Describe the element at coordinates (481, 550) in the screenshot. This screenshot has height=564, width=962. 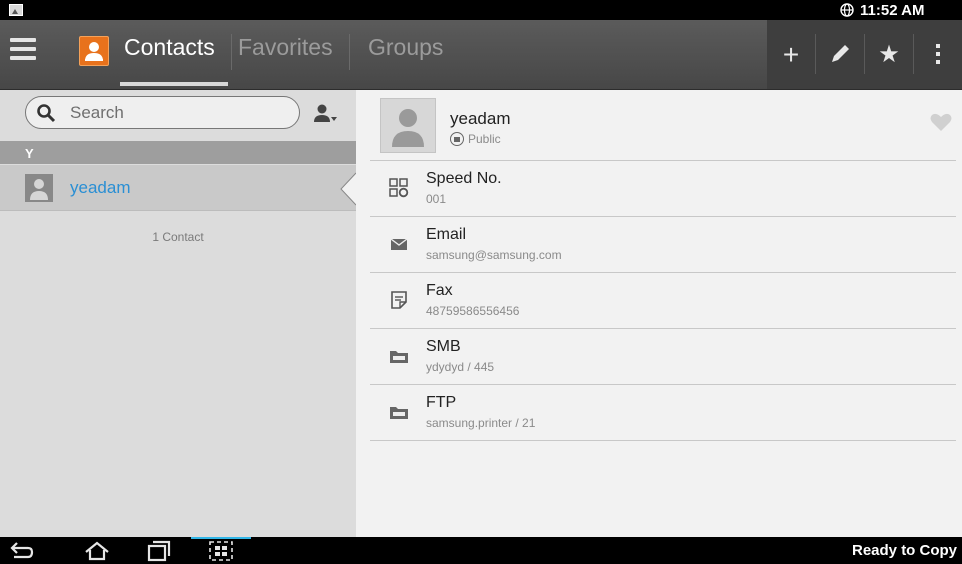
I see `navigation-bar: Ready to Copy` at that location.